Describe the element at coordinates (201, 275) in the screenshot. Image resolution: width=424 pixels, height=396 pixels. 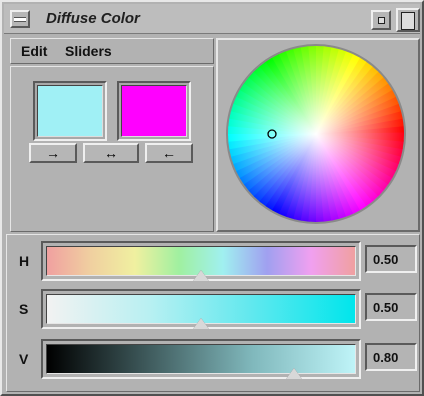
I see `hue-slider-thumb` at that location.